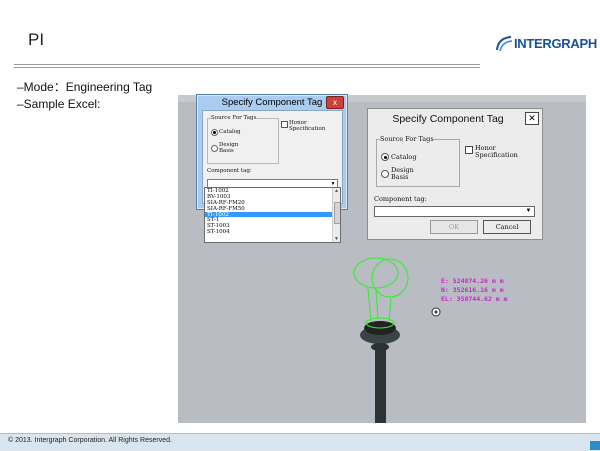 The image size is (600, 451). Describe the element at coordinates (381, 293) in the screenshot. I see `component-wireframe` at that location.